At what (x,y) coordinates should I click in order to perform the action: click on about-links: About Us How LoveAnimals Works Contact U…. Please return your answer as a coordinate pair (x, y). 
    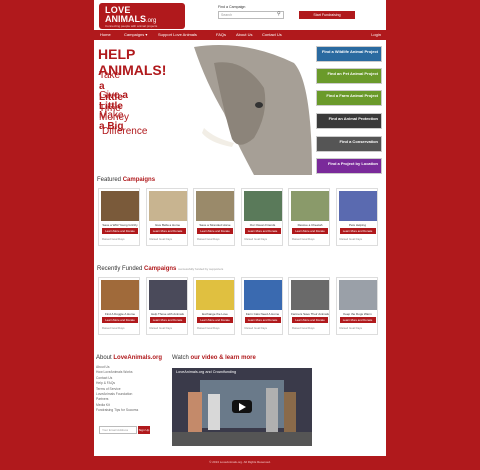
    Looking at the image, I should click on (117, 389).